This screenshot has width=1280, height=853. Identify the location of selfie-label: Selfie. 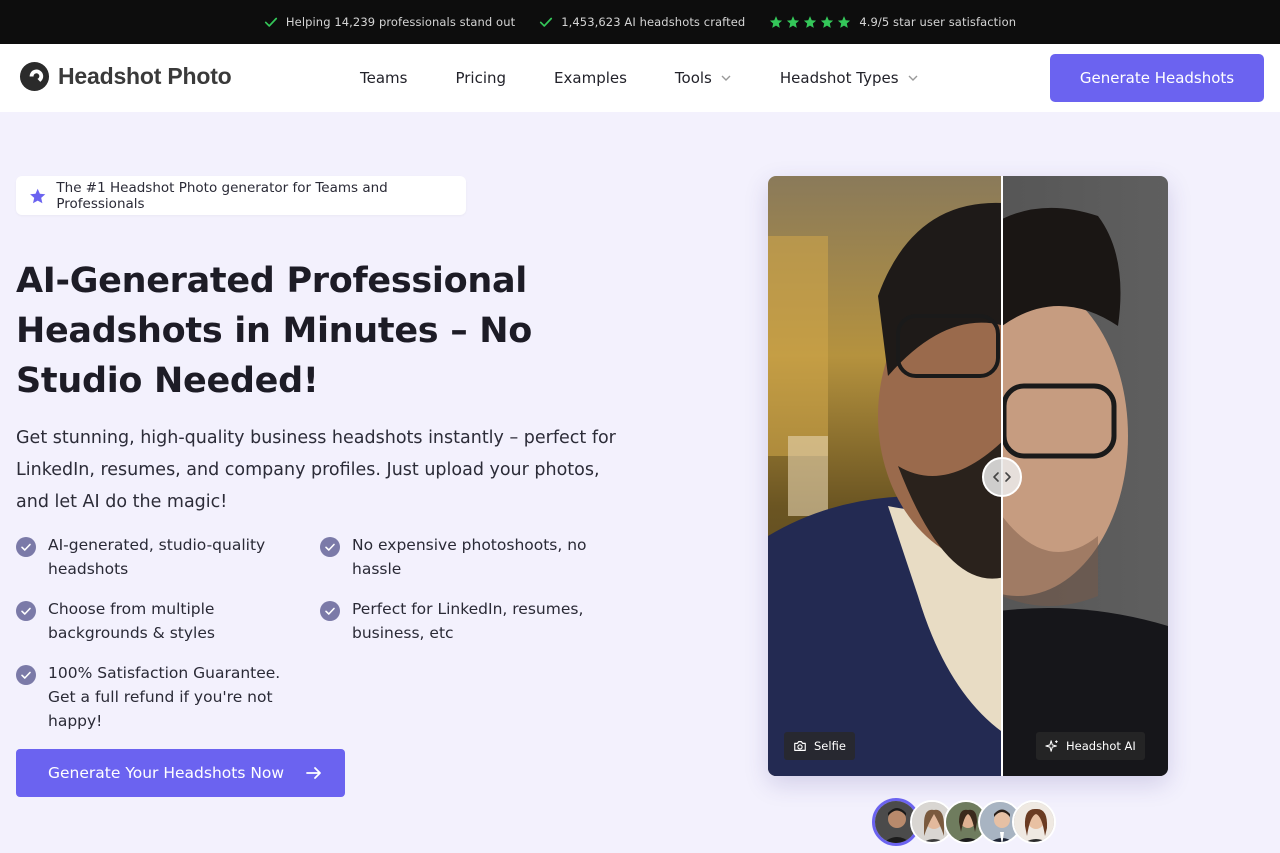
(819, 746).